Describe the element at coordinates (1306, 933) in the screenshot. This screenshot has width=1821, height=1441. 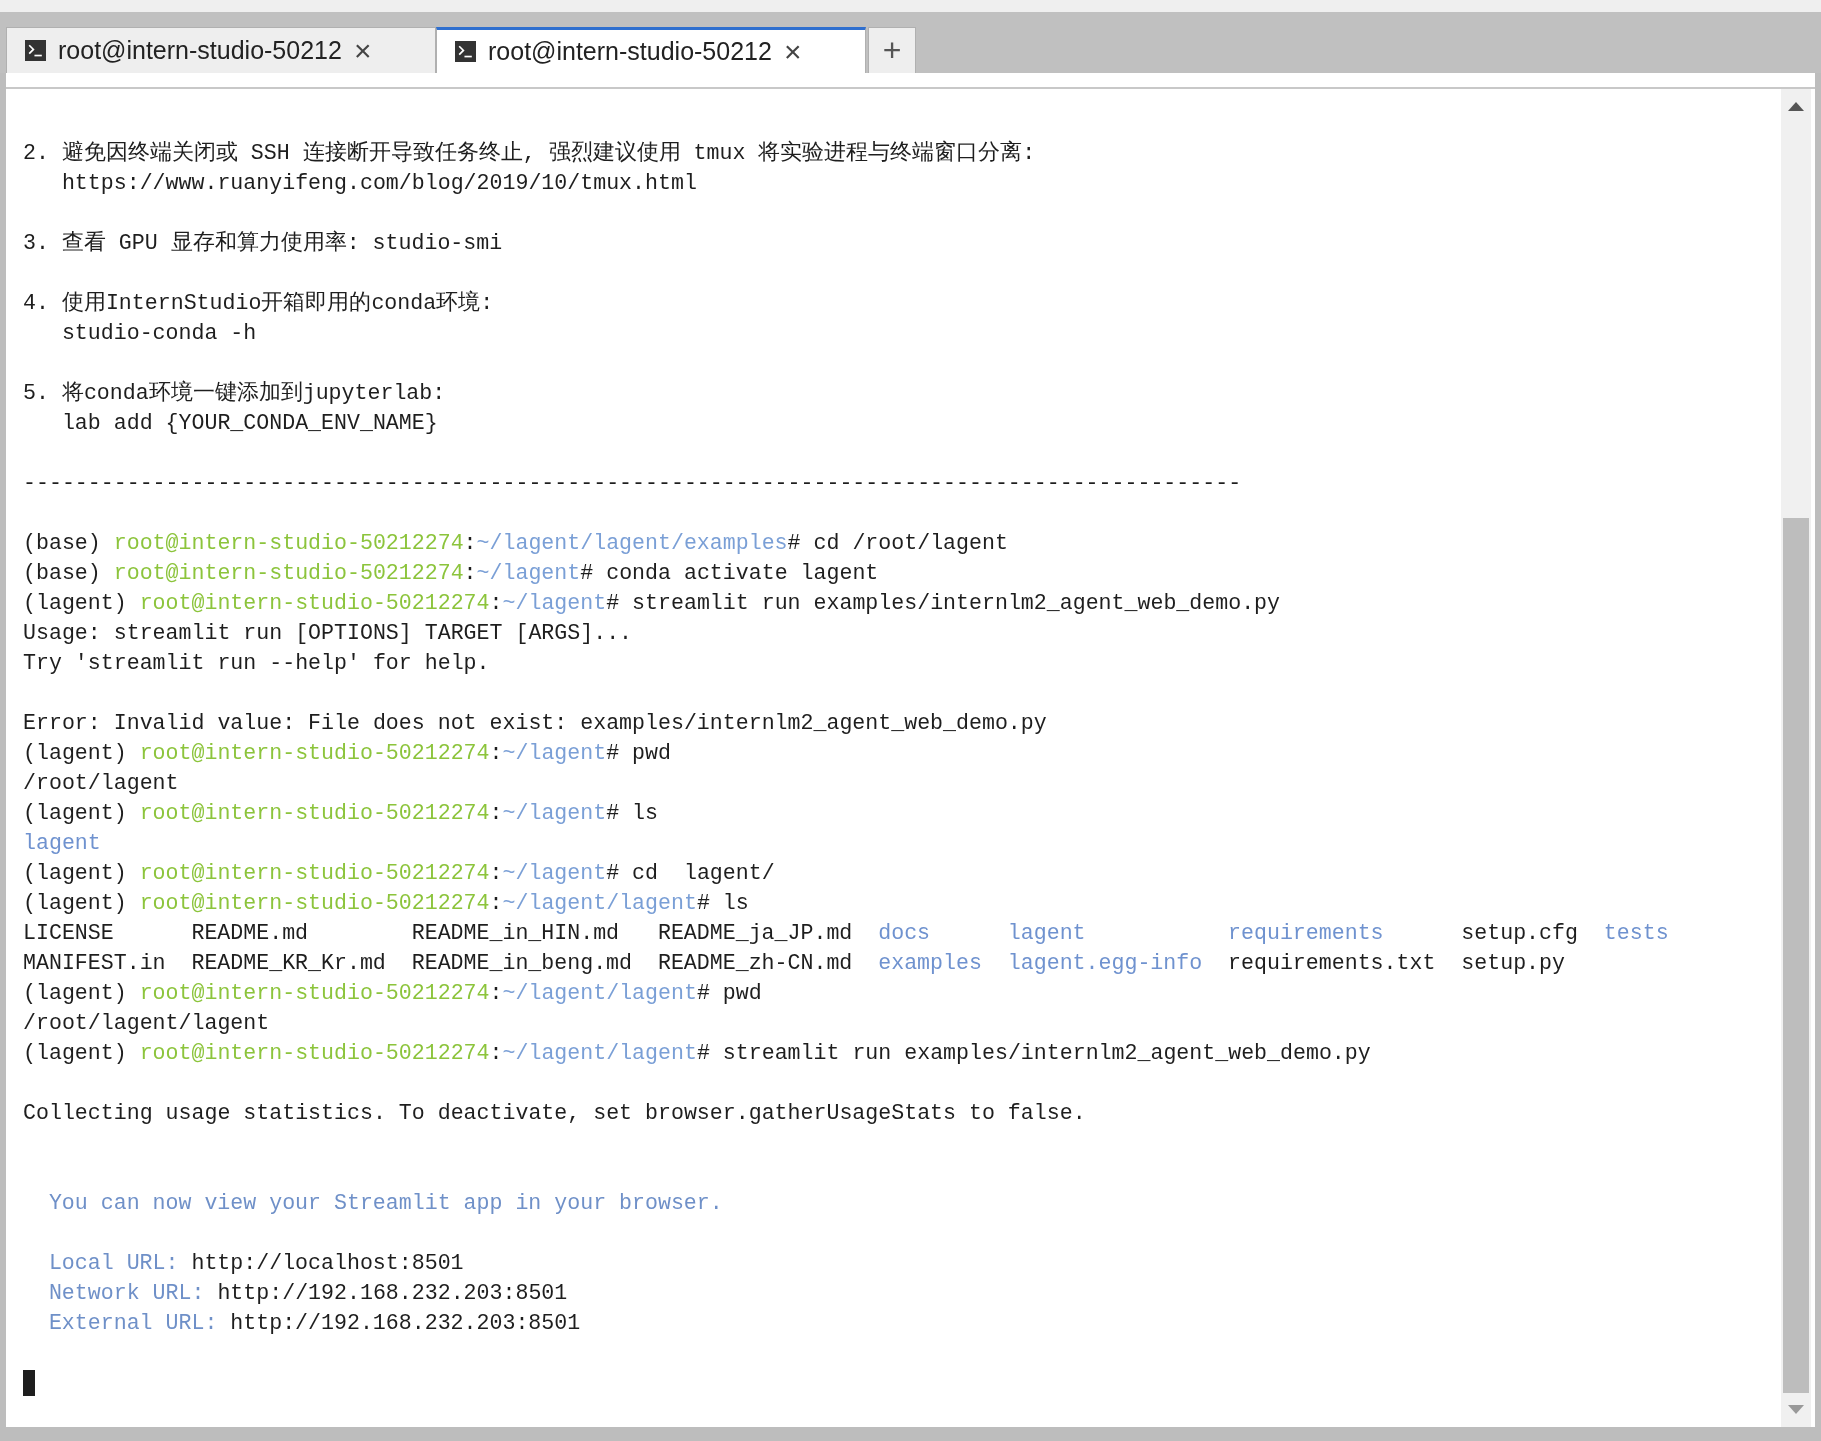
I see `directory-name: requirements` at that location.